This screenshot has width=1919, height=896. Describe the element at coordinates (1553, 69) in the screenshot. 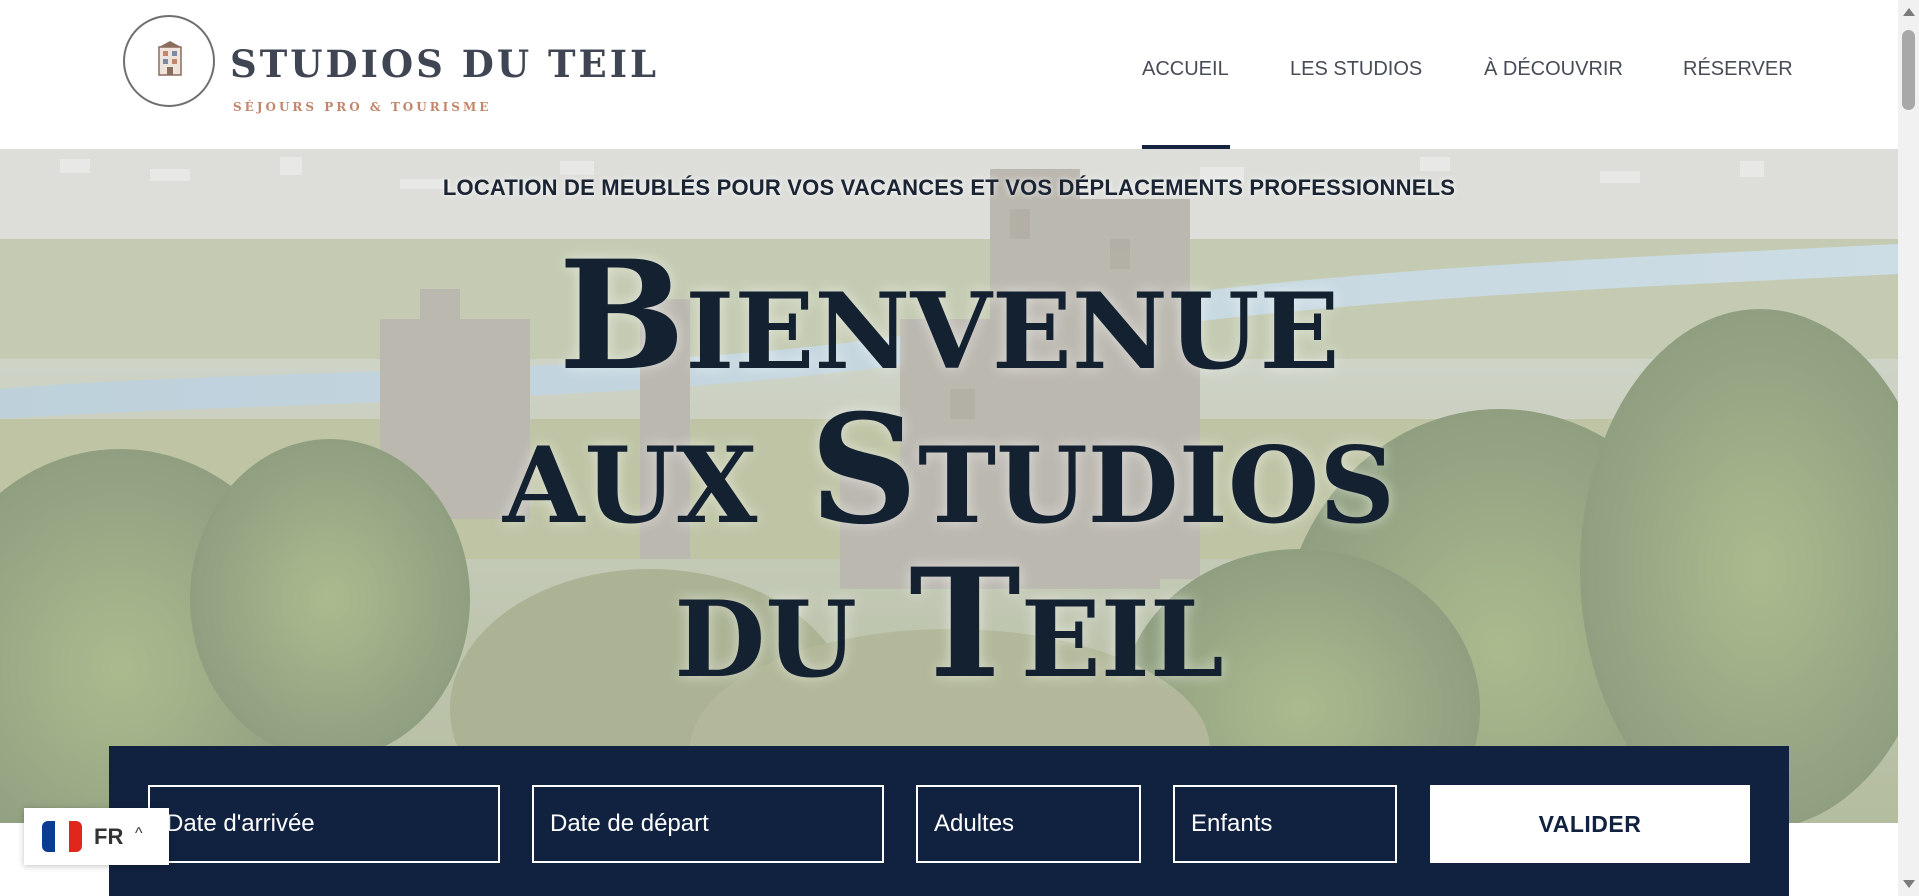

I see `nav-item-a-decouvrir: À DÉCOUVRIR` at that location.